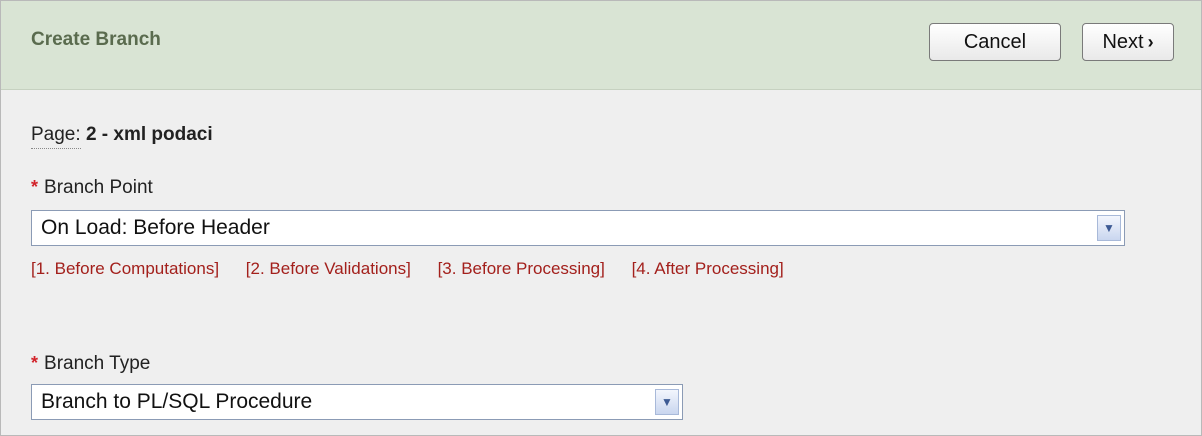 The image size is (1202, 436). Describe the element at coordinates (578, 228) in the screenshot. I see `branch-point-select: On Load: Before Header ▼` at that location.